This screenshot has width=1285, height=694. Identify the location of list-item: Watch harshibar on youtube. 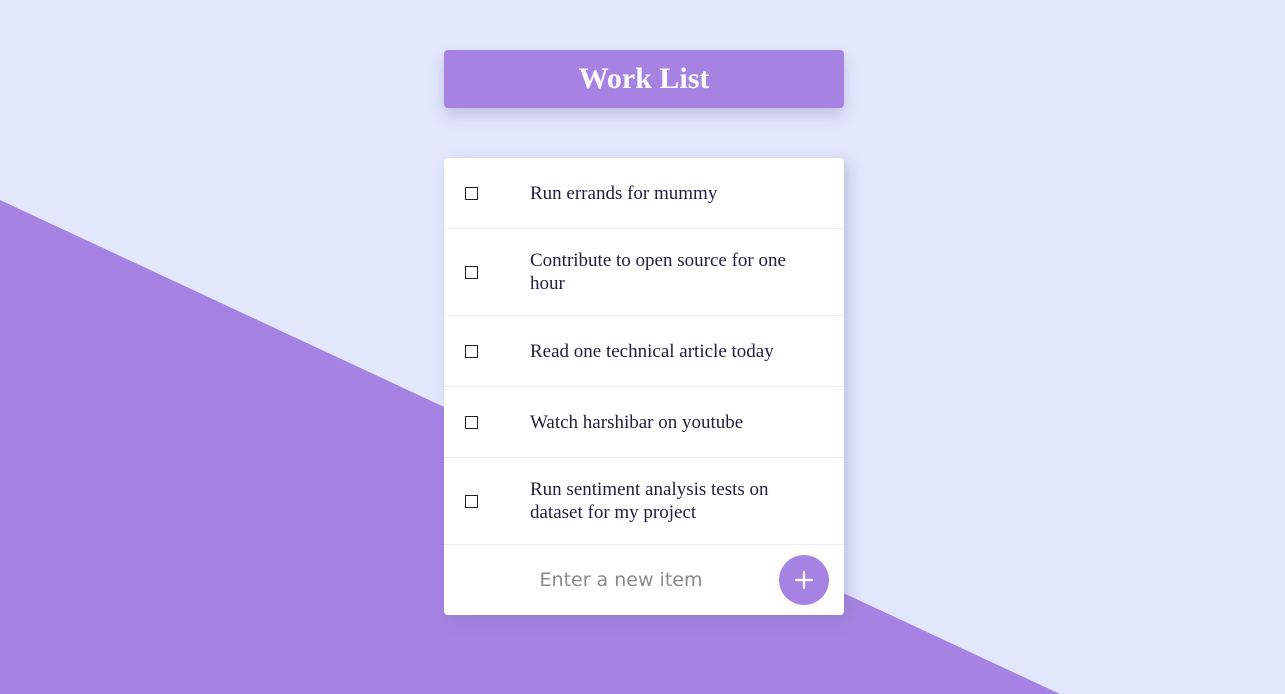
(644, 422).